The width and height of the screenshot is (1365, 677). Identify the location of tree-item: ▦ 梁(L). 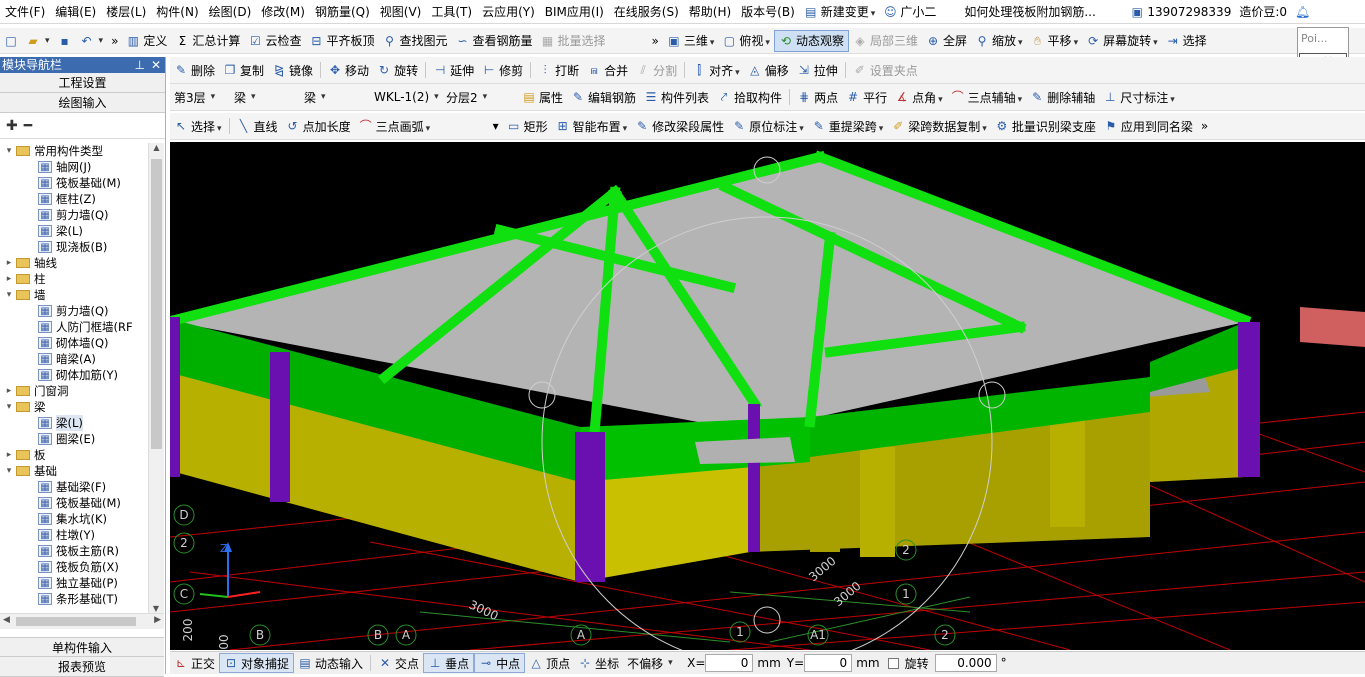
(74, 423).